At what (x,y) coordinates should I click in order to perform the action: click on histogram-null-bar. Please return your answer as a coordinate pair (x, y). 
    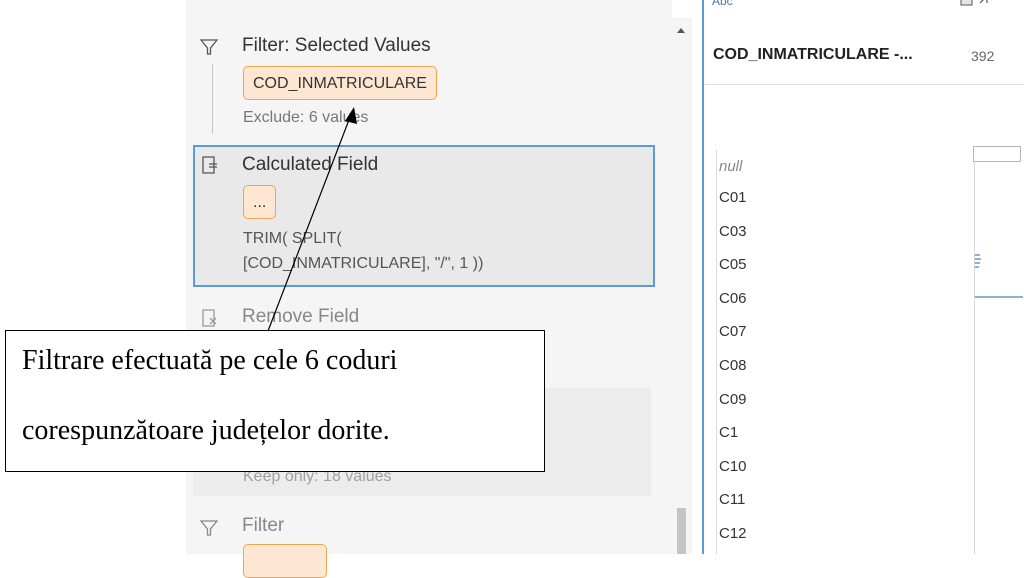
    Looking at the image, I should click on (997, 154).